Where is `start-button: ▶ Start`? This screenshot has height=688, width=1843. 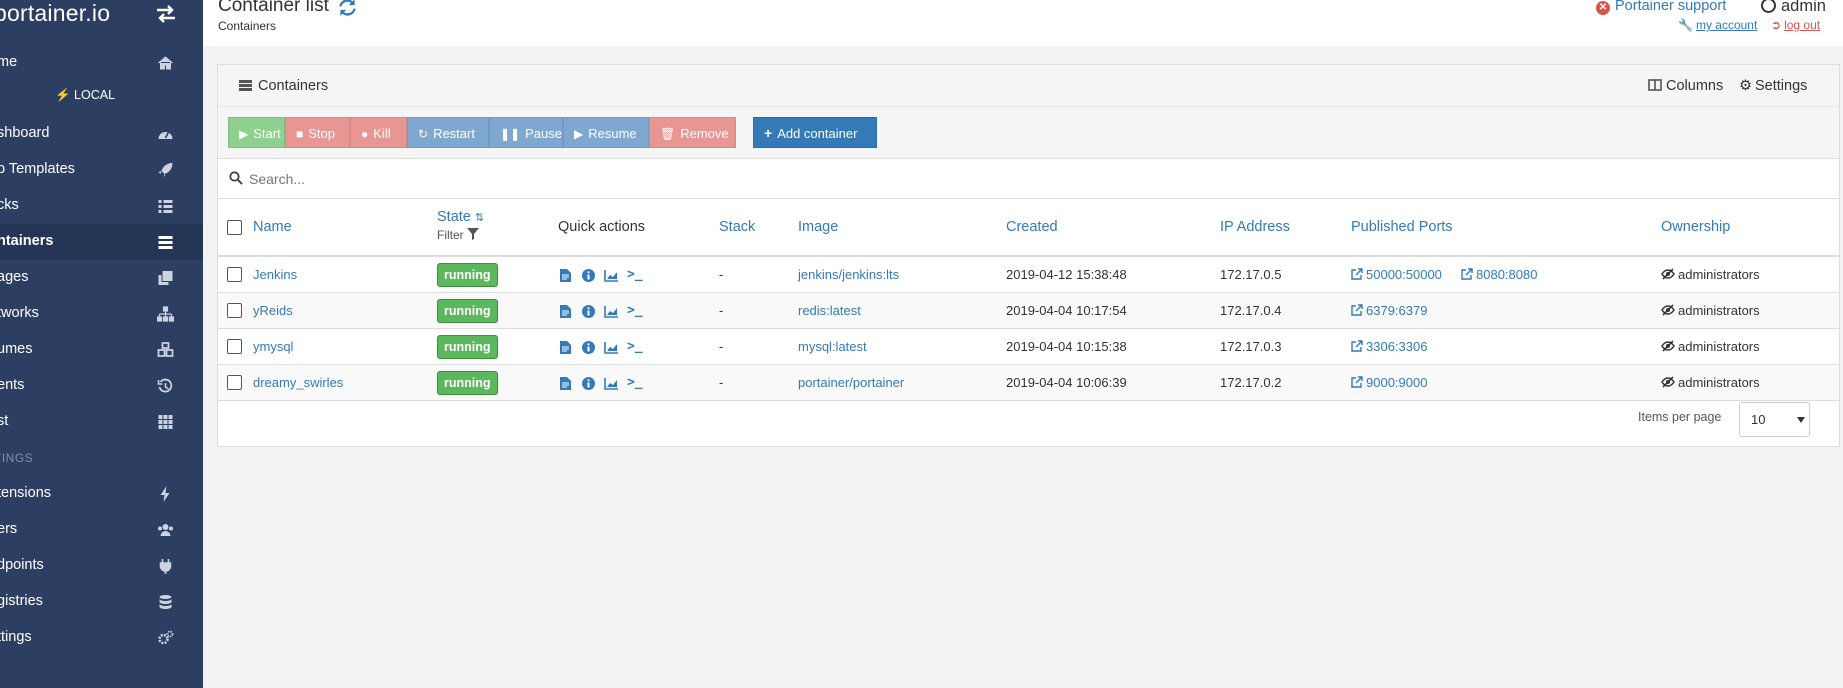
start-button: ▶ Start is located at coordinates (256, 132).